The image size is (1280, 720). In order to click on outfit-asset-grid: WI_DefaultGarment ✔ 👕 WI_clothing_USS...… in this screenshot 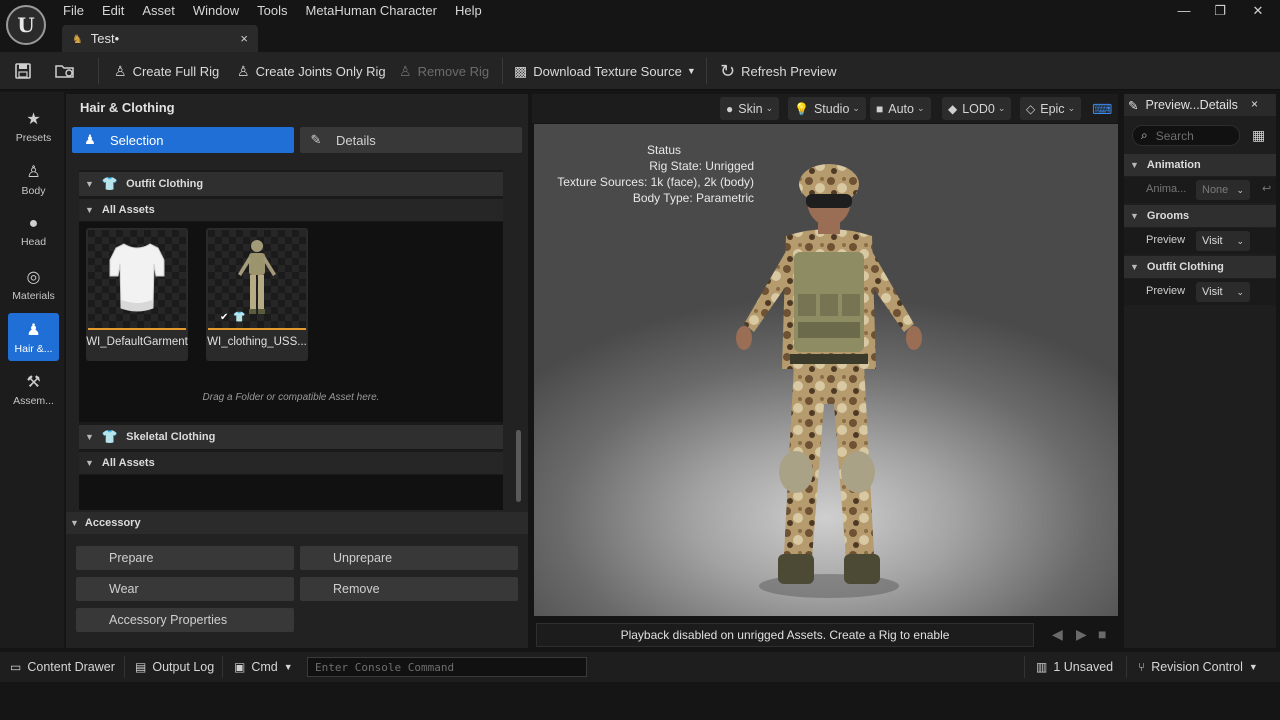, I will do `click(291, 322)`.